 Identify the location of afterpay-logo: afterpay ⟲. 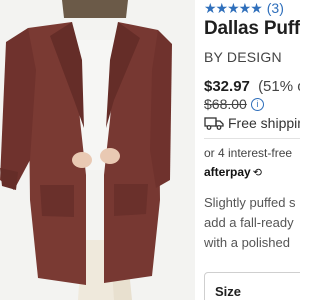
(233, 172).